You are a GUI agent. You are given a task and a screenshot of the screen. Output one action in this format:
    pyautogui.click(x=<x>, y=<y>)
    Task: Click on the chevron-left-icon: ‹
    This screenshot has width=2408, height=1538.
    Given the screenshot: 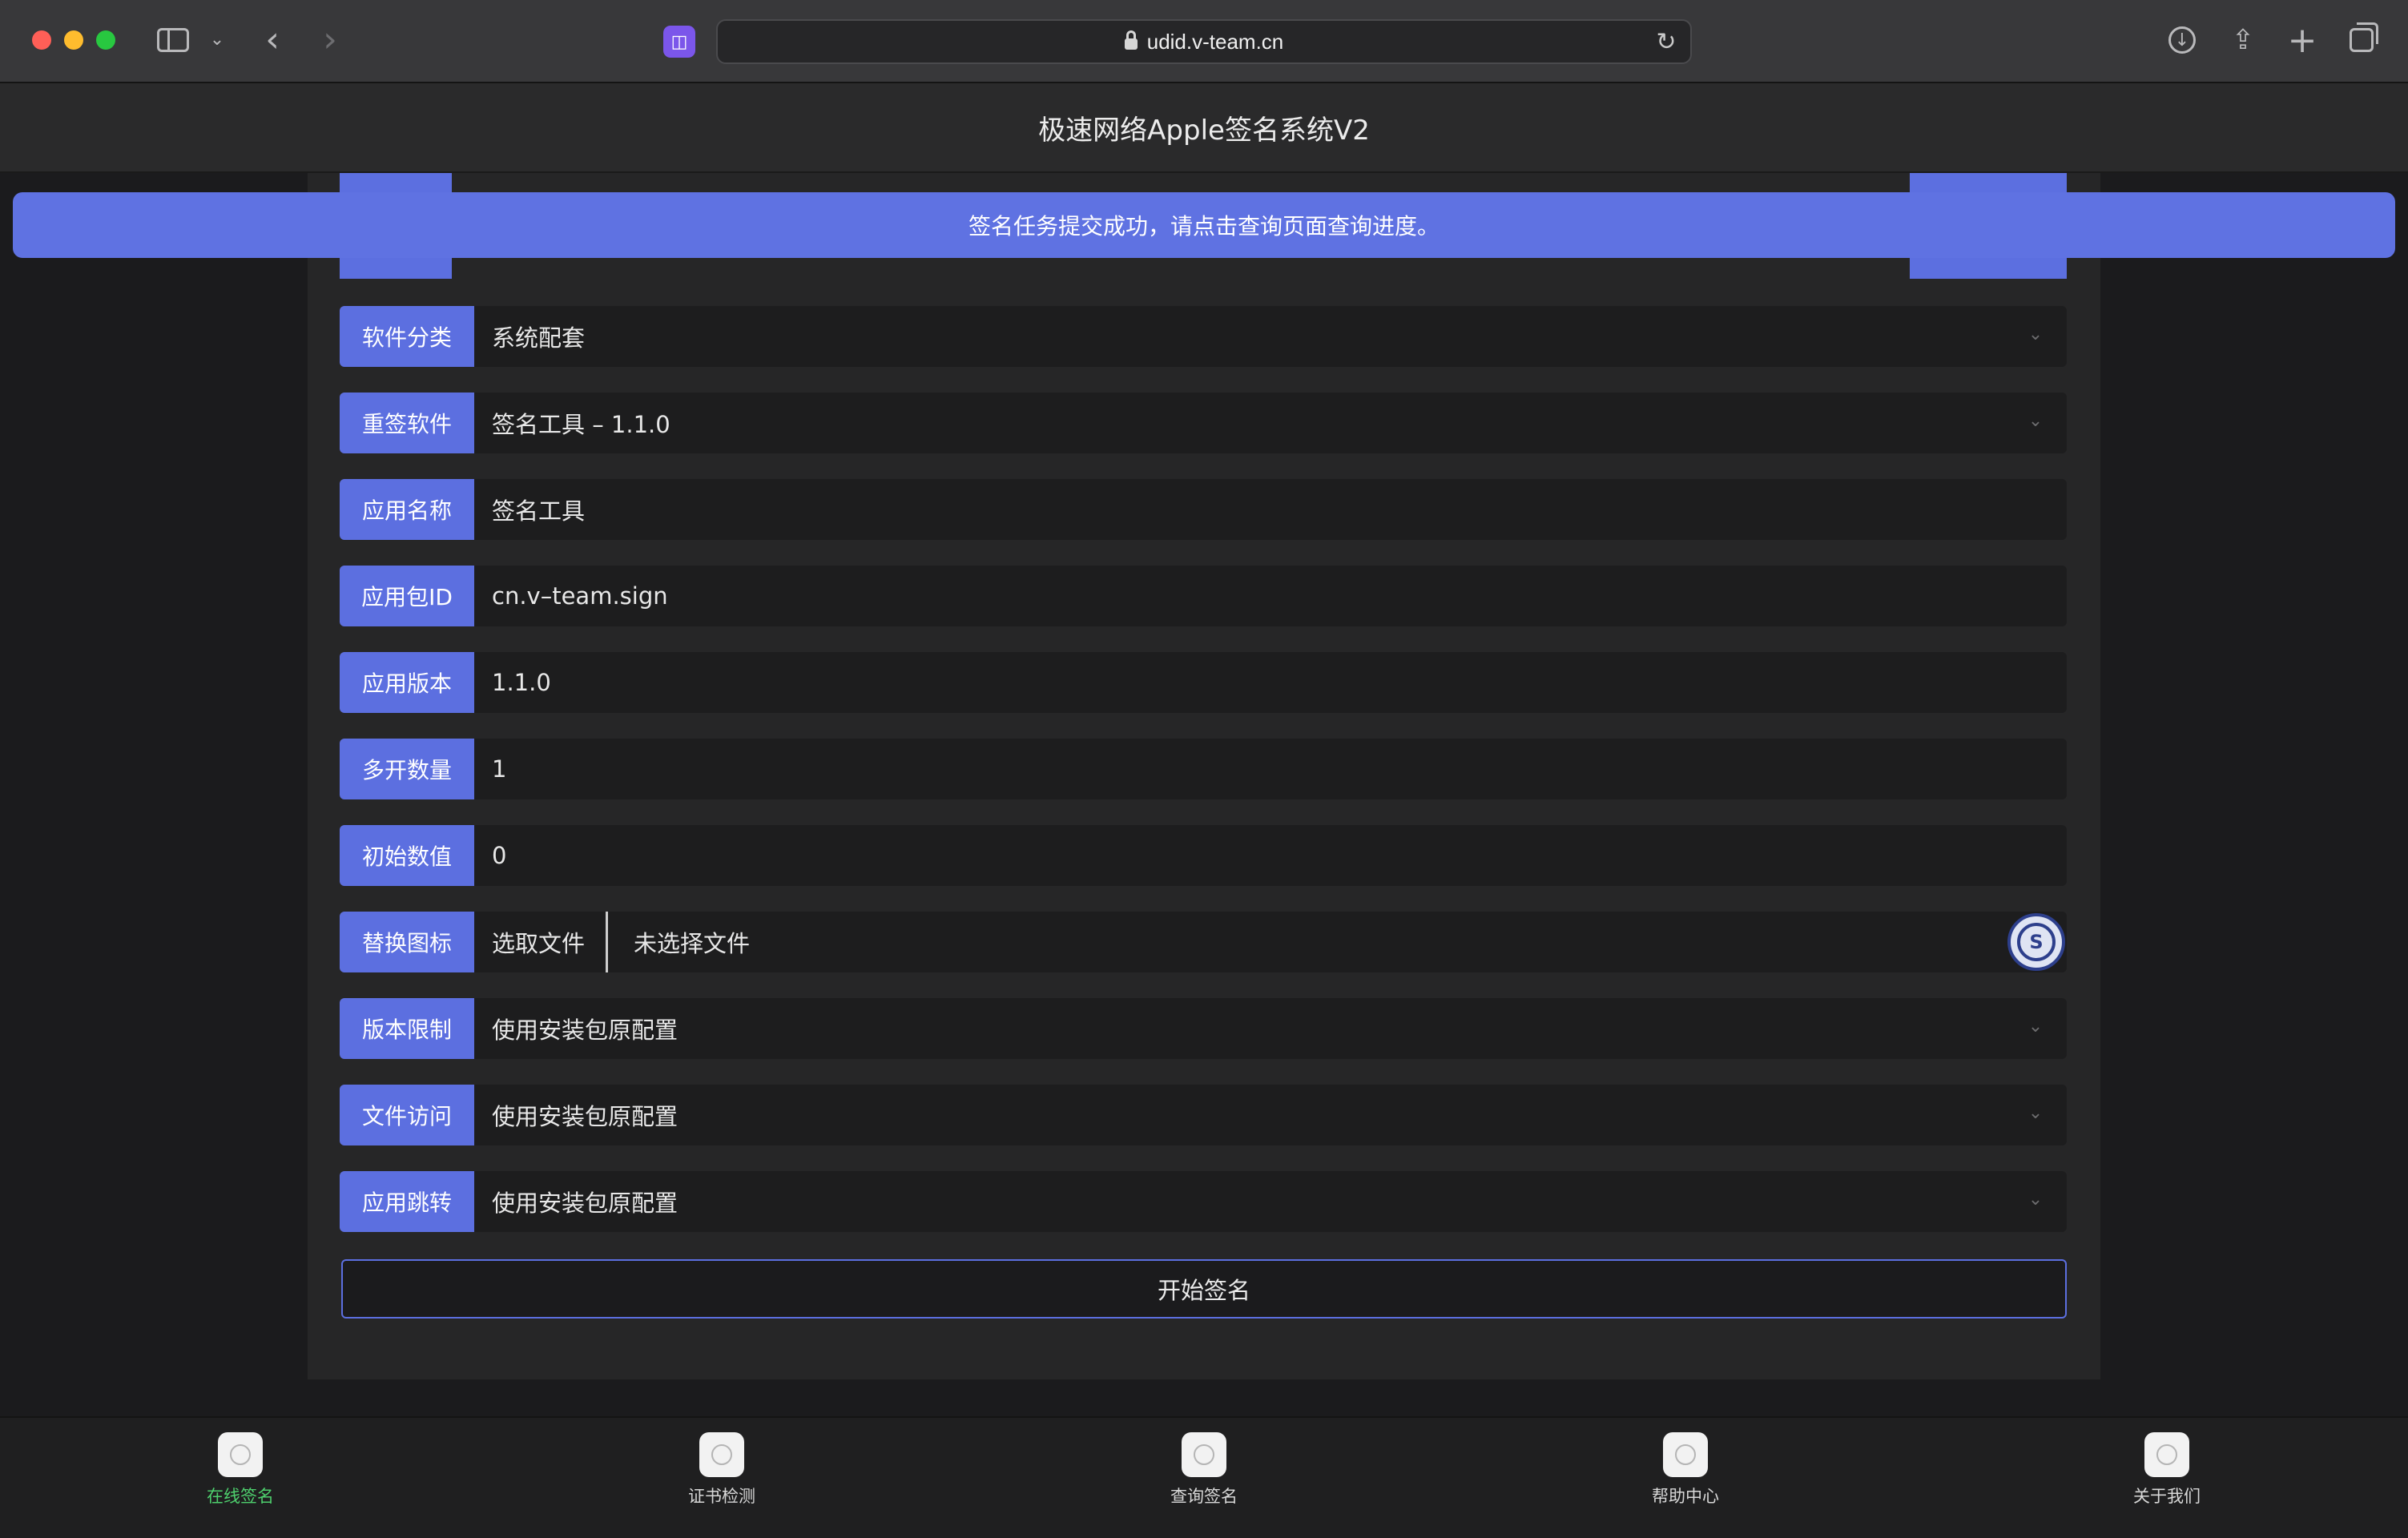 What is the action you would take?
    pyautogui.click(x=272, y=40)
    